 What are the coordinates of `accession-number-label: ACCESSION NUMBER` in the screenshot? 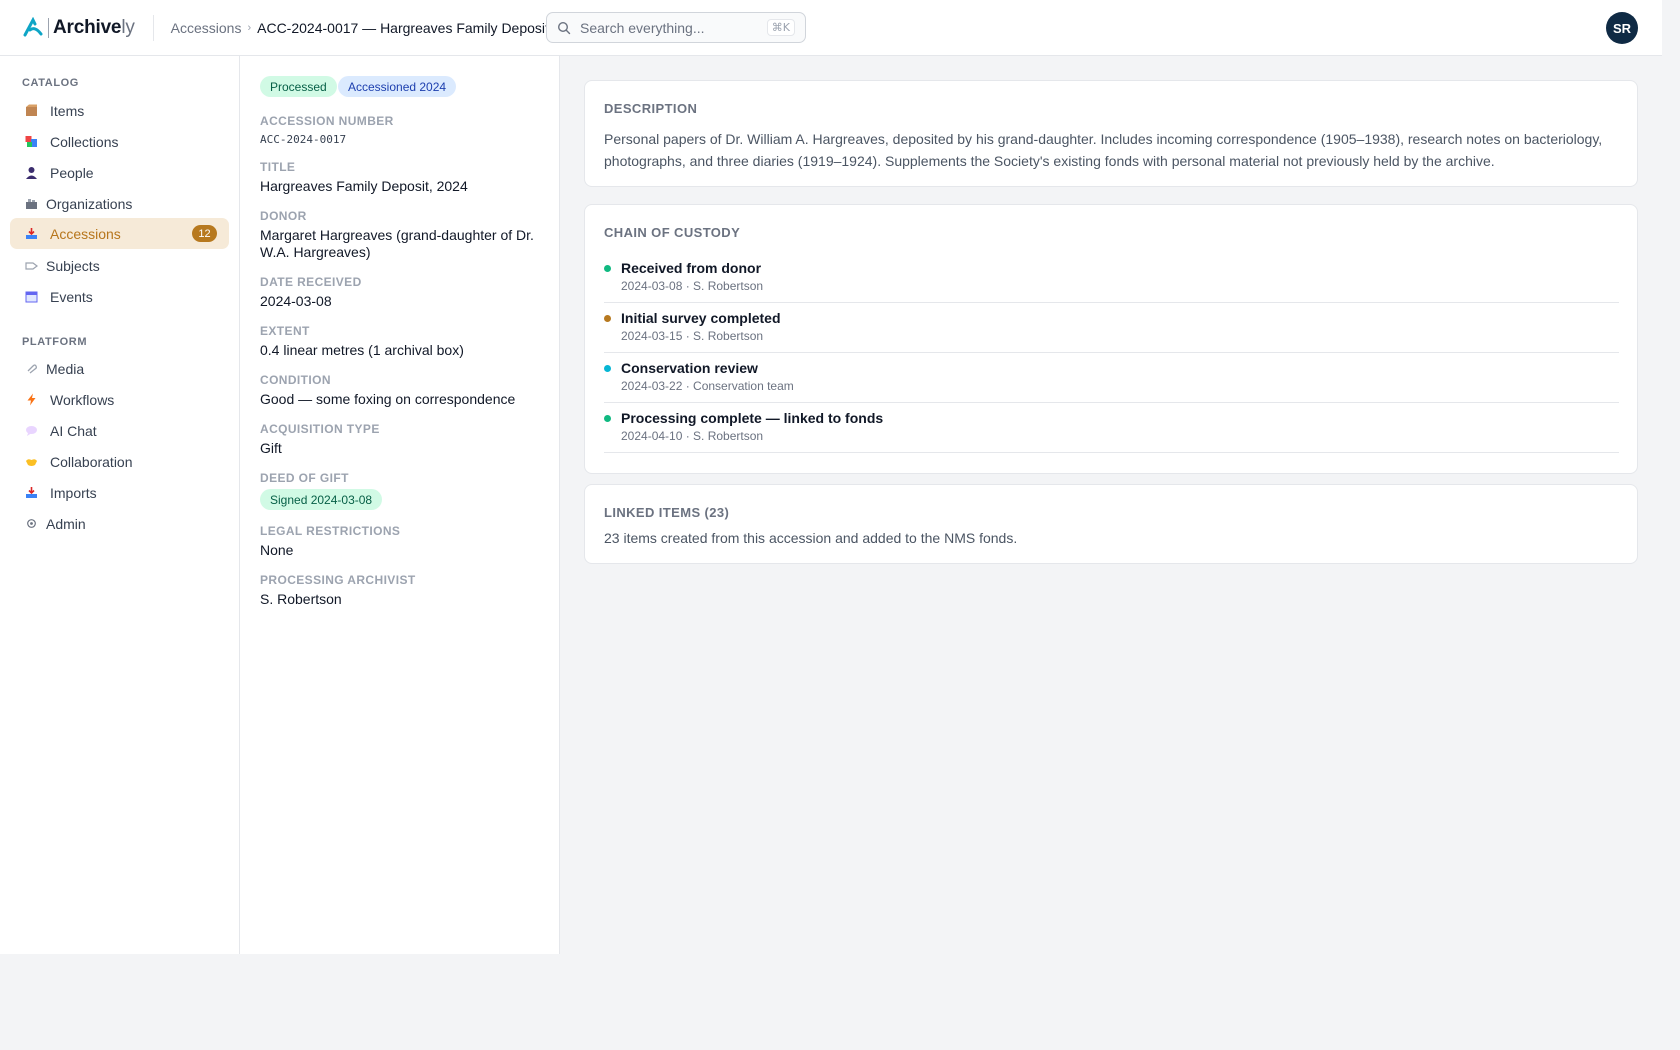 It's located at (327, 121).